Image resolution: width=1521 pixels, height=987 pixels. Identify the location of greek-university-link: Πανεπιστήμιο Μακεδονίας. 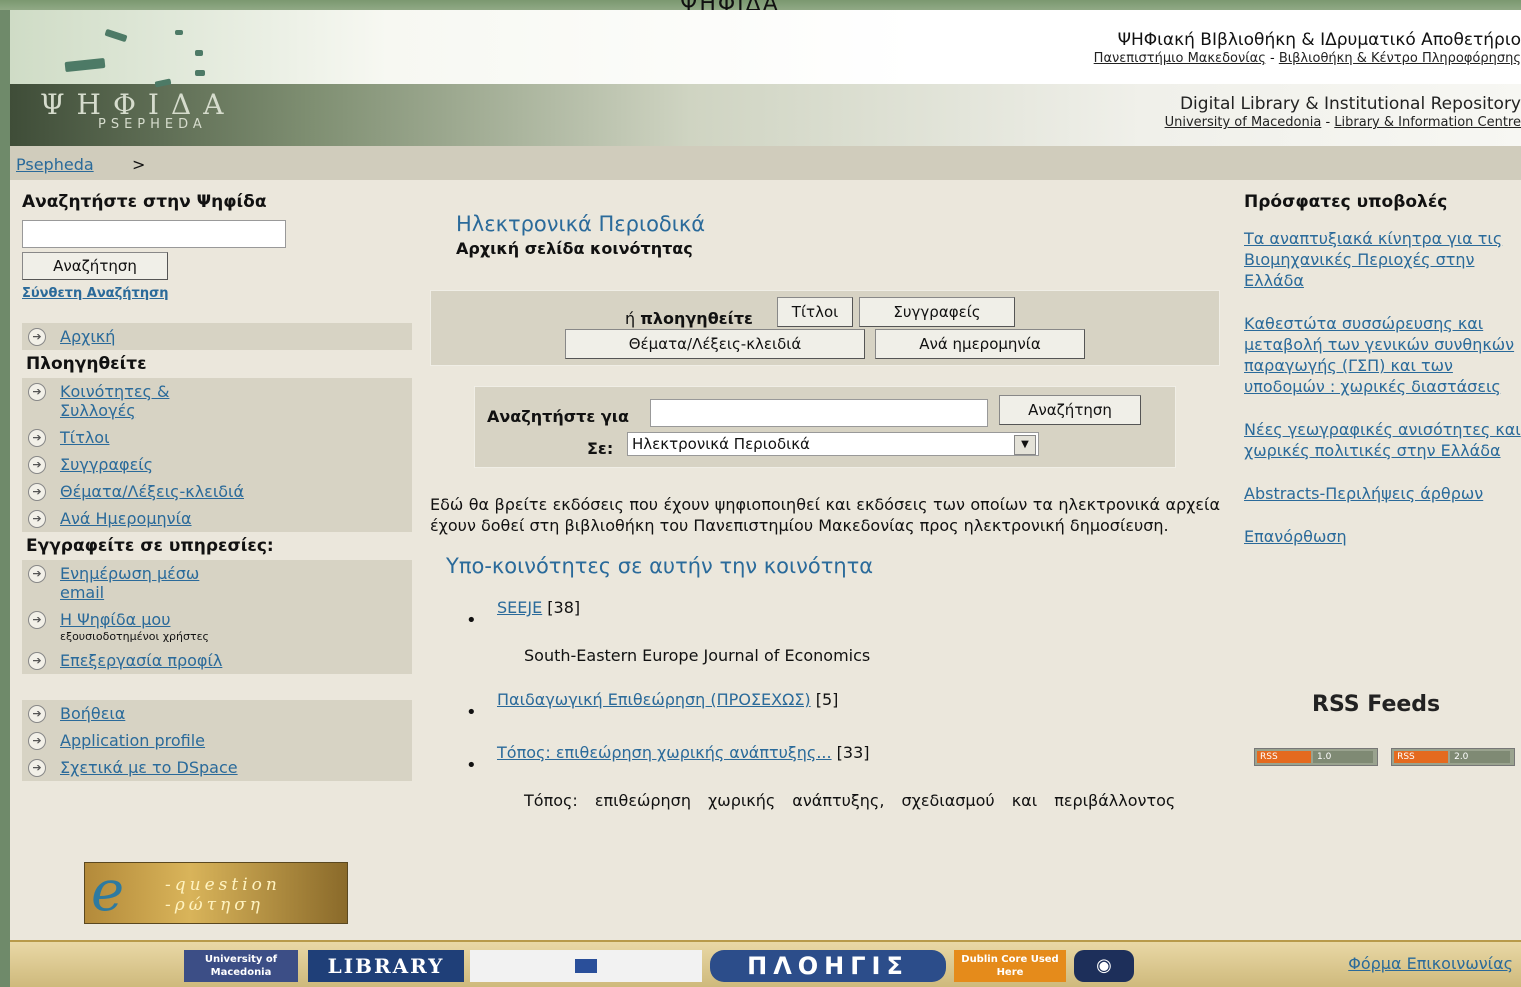
(1180, 58).